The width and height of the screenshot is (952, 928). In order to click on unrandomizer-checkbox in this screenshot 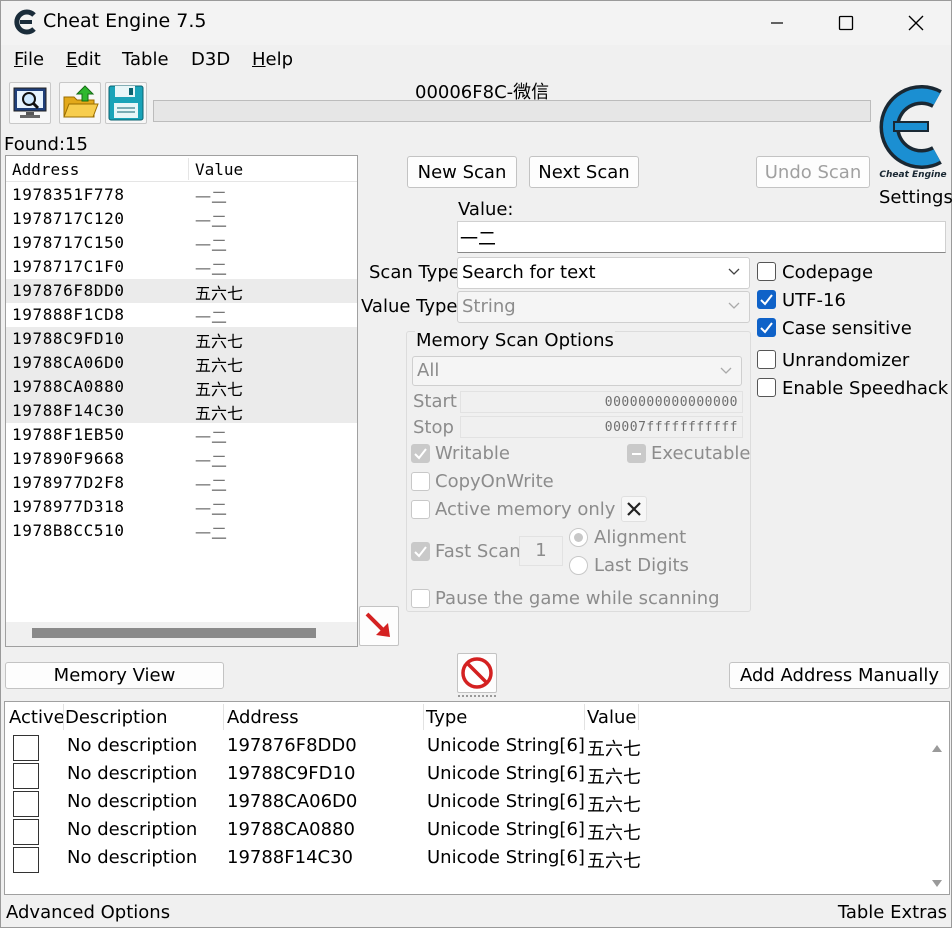, I will do `click(766, 359)`.